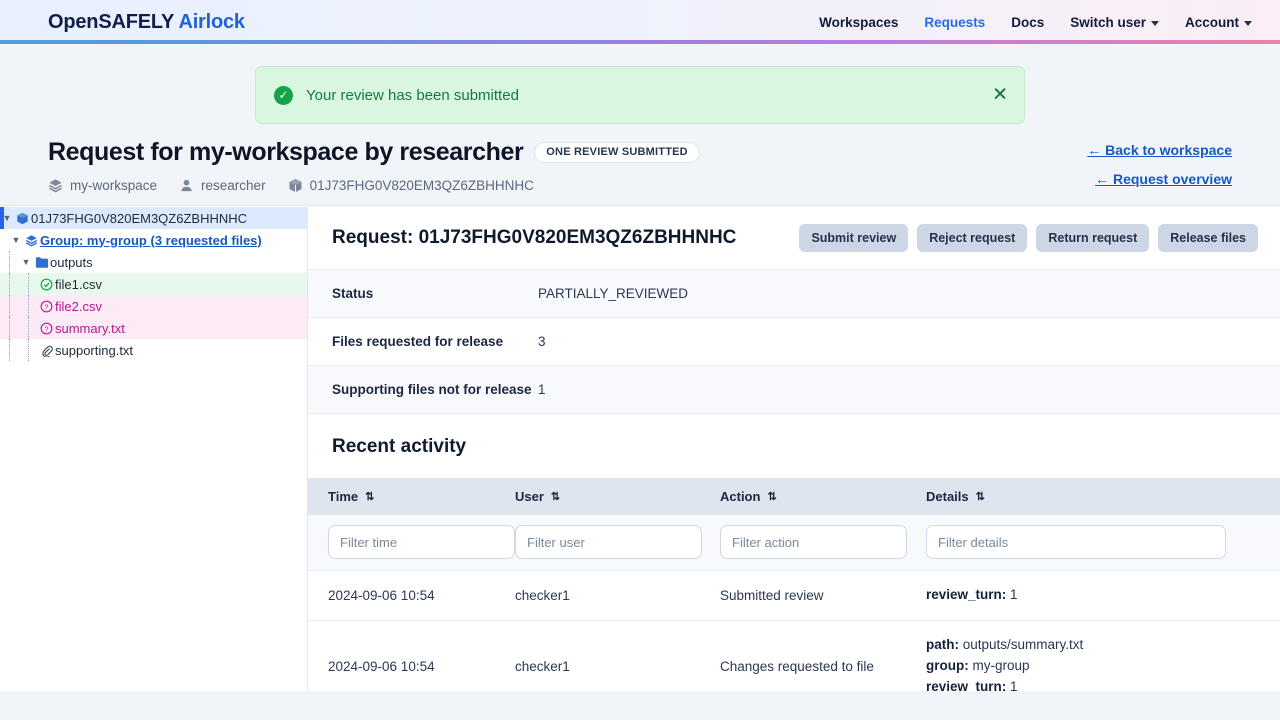  I want to click on filter-cell-time, so click(411, 543).